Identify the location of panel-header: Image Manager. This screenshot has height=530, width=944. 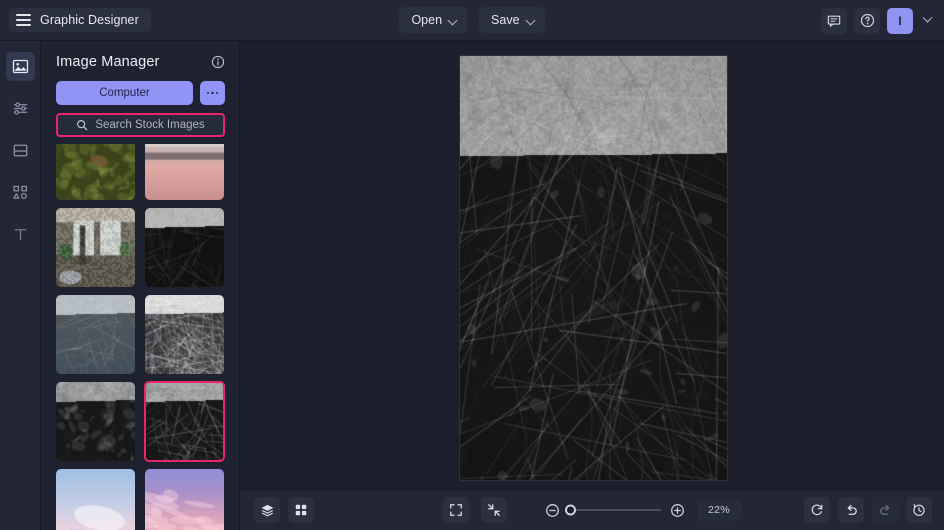
(140, 55).